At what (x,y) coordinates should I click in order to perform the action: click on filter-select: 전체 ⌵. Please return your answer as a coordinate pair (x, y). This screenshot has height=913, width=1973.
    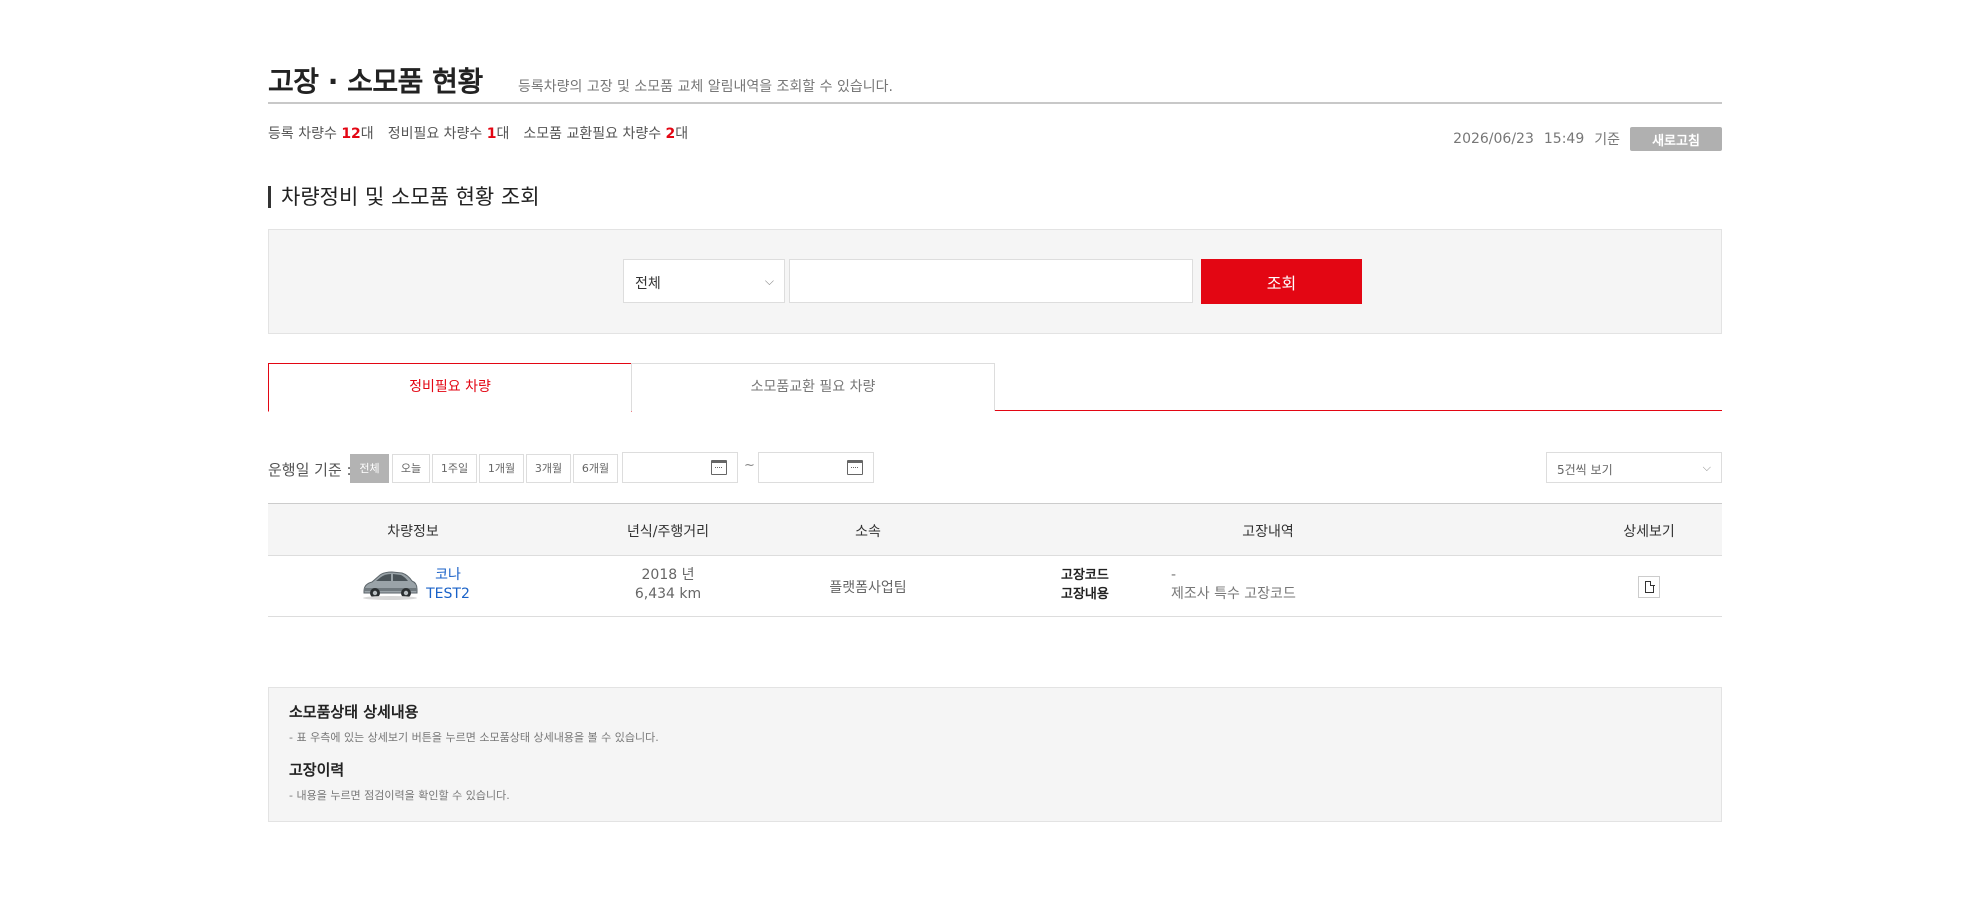
    Looking at the image, I should click on (704, 281).